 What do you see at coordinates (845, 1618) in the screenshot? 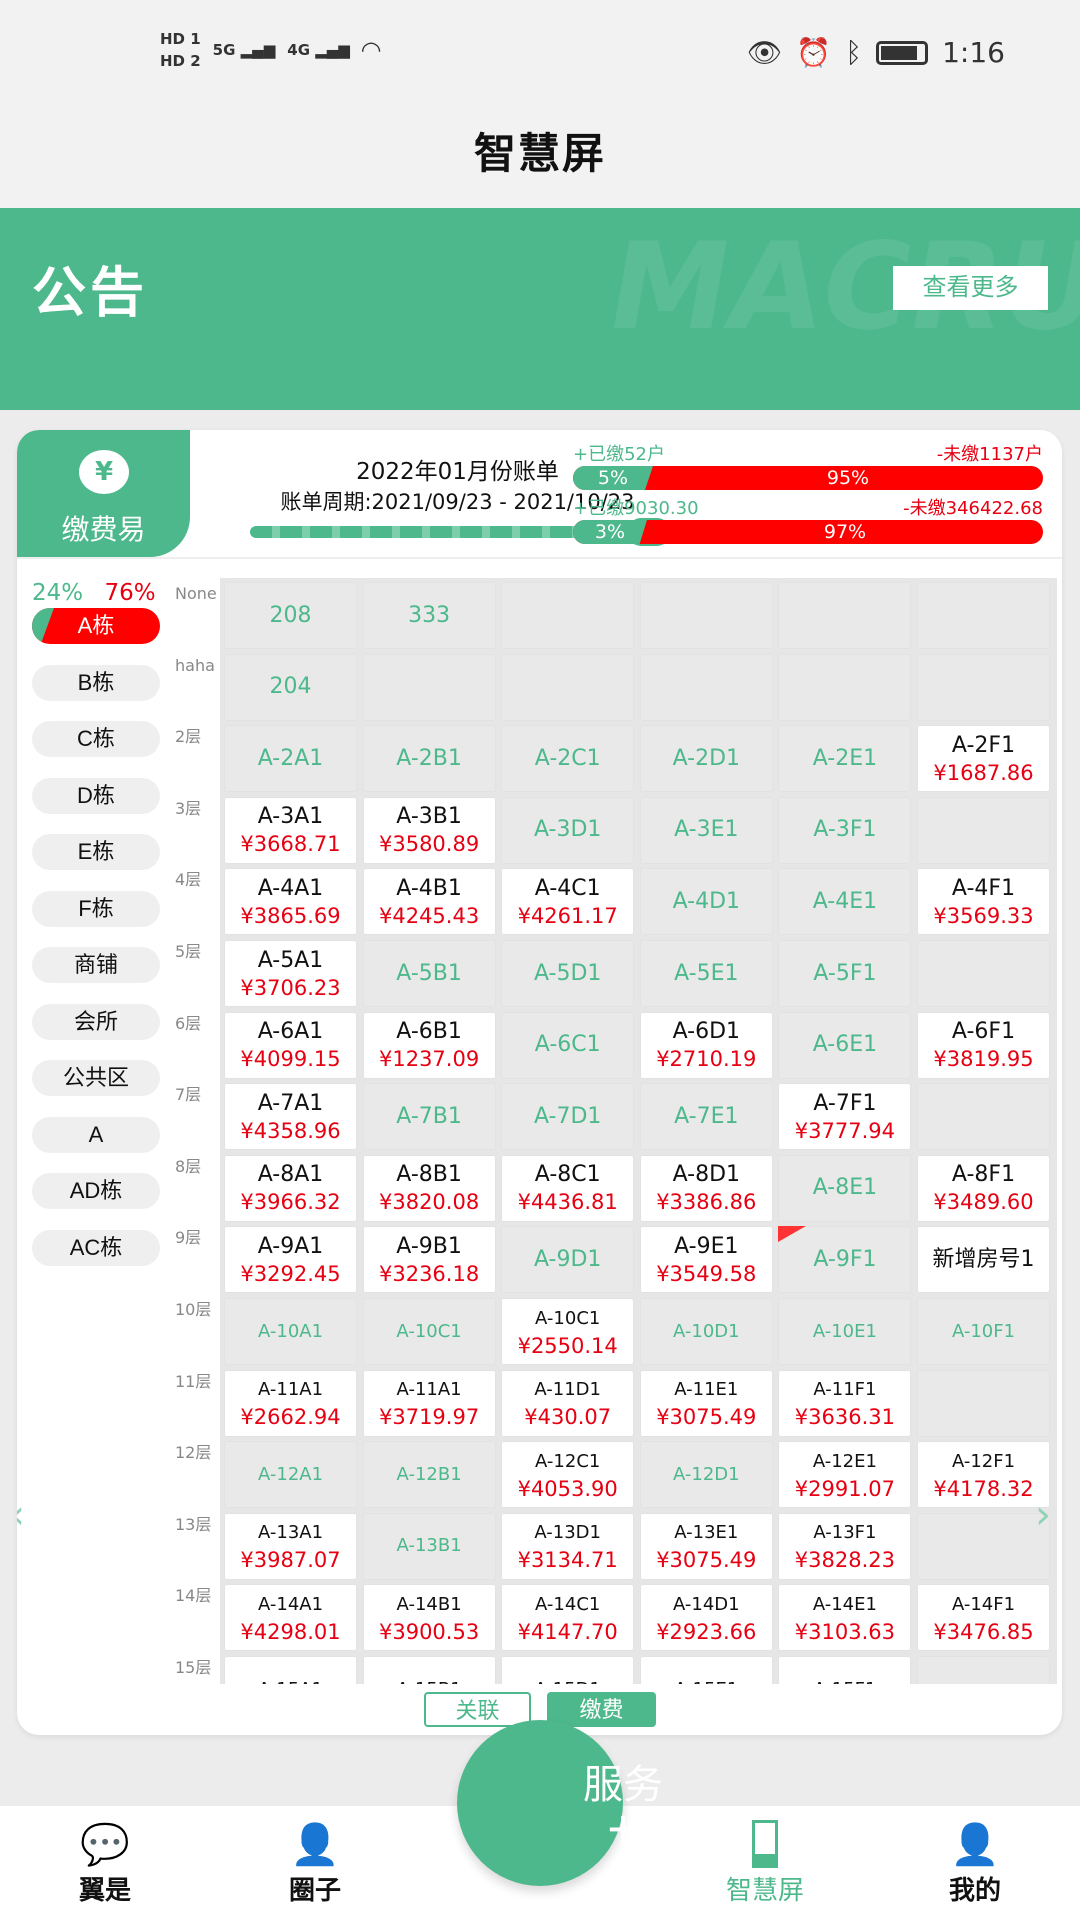
I see `room-cell: A-14E1 ¥3103.63` at bounding box center [845, 1618].